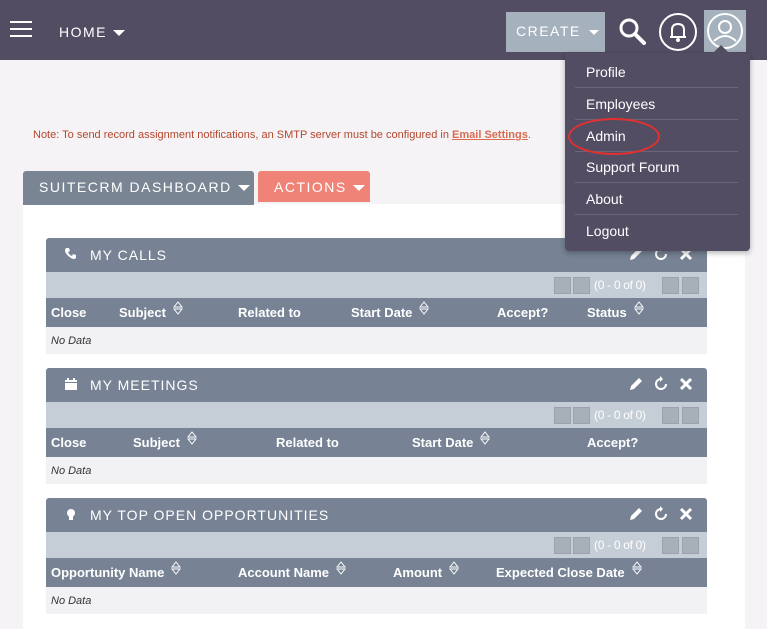 The width and height of the screenshot is (767, 629). Describe the element at coordinates (21, 29) in the screenshot. I see `hamburger-menu-icon` at that location.